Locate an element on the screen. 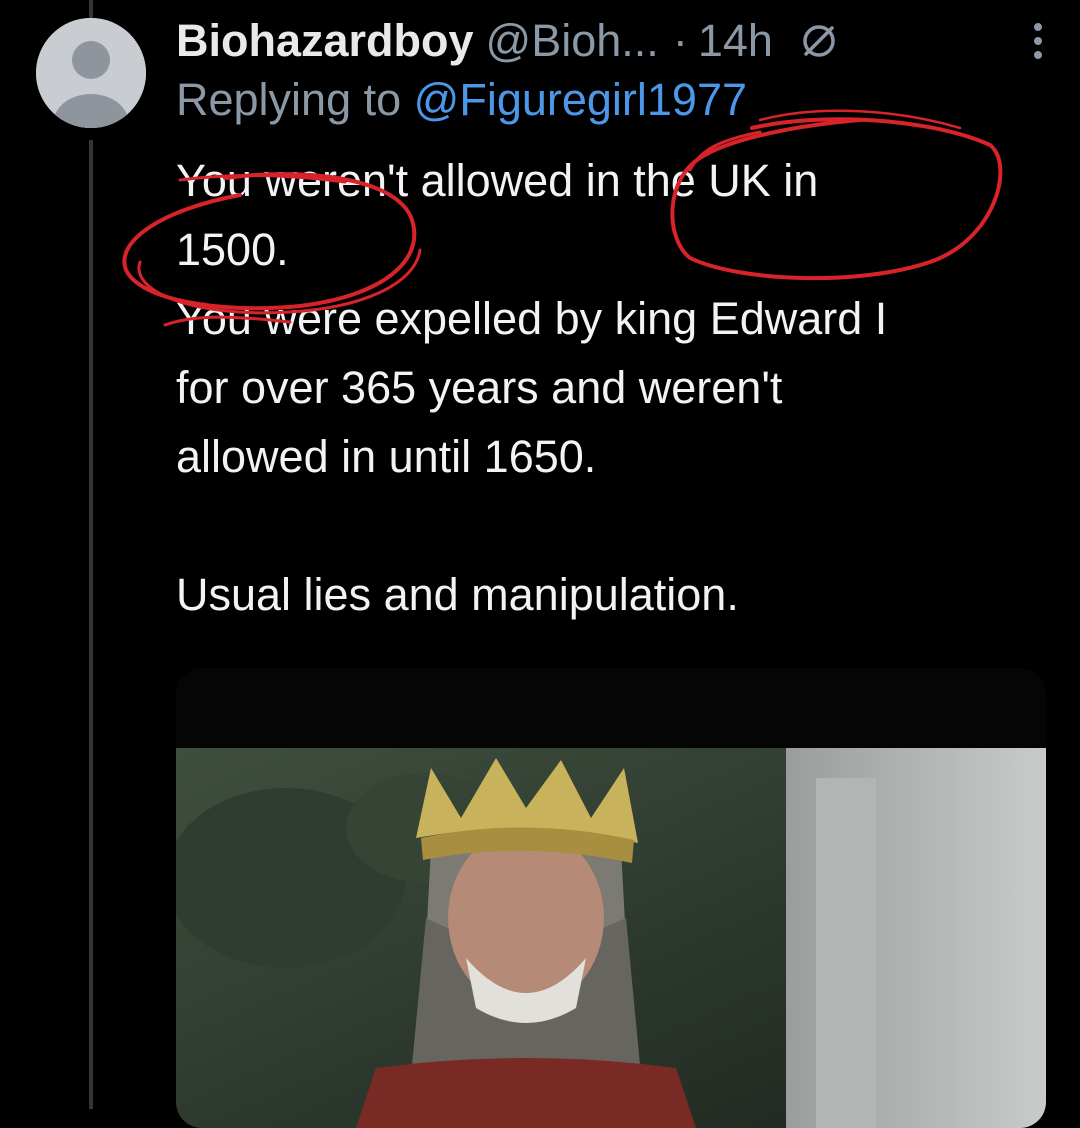 This screenshot has width=1080, height=1128. replying-to-label: Replying to is located at coordinates (289, 99).